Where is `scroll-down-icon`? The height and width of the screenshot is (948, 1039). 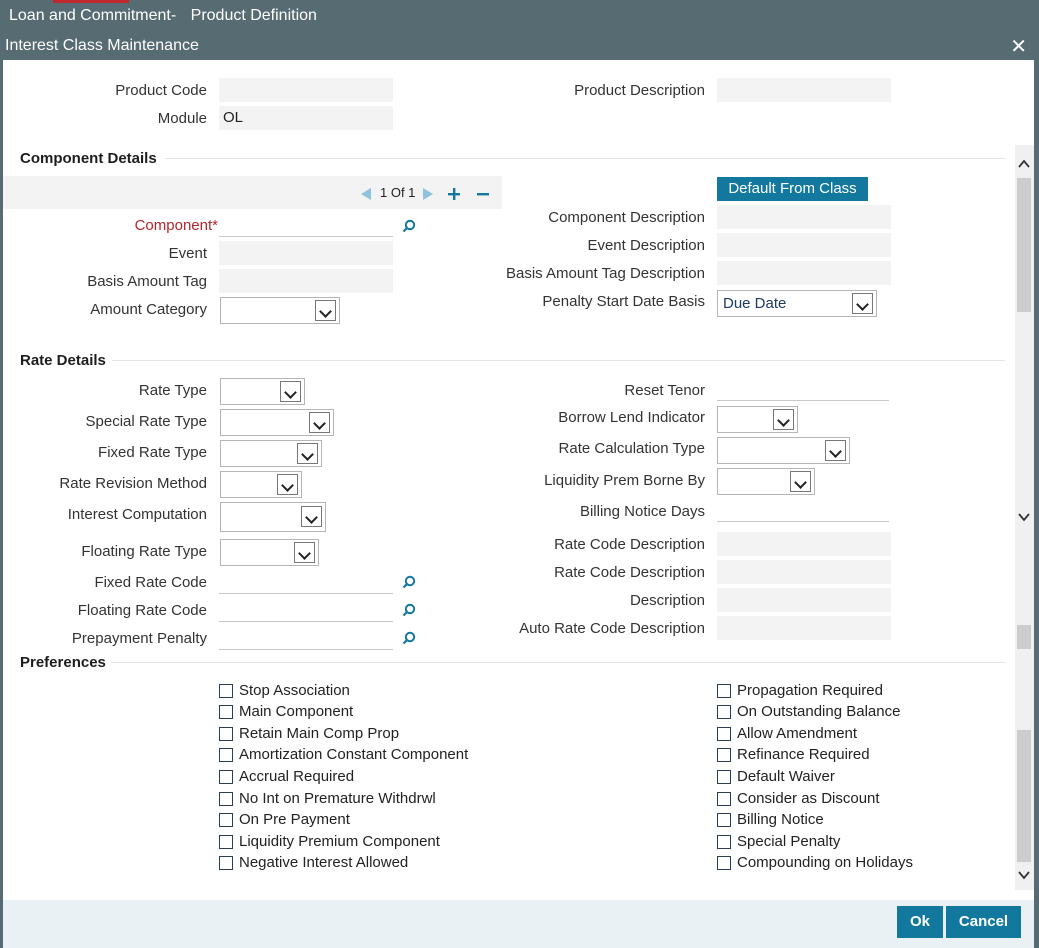
scroll-down-icon is located at coordinates (1024, 517).